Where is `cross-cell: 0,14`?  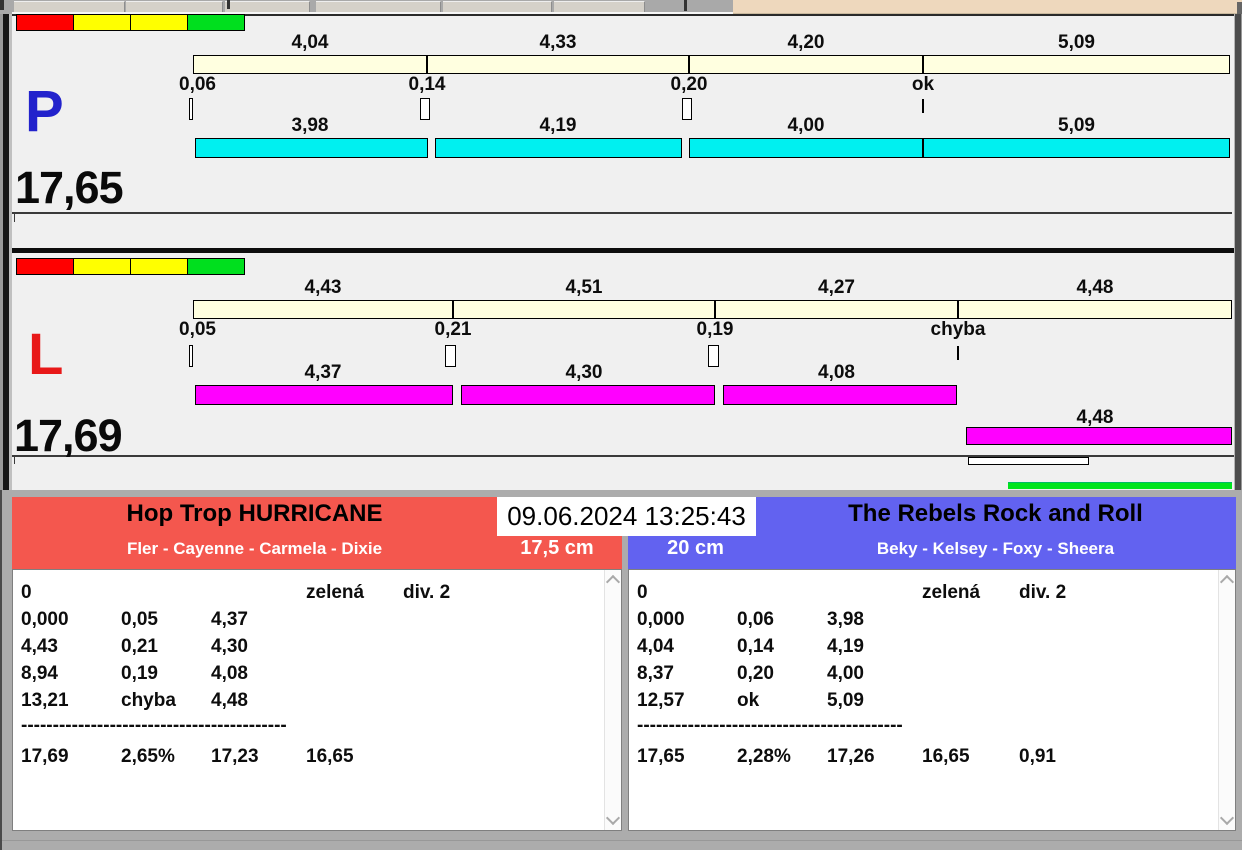
cross-cell: 0,14 is located at coordinates (755, 646).